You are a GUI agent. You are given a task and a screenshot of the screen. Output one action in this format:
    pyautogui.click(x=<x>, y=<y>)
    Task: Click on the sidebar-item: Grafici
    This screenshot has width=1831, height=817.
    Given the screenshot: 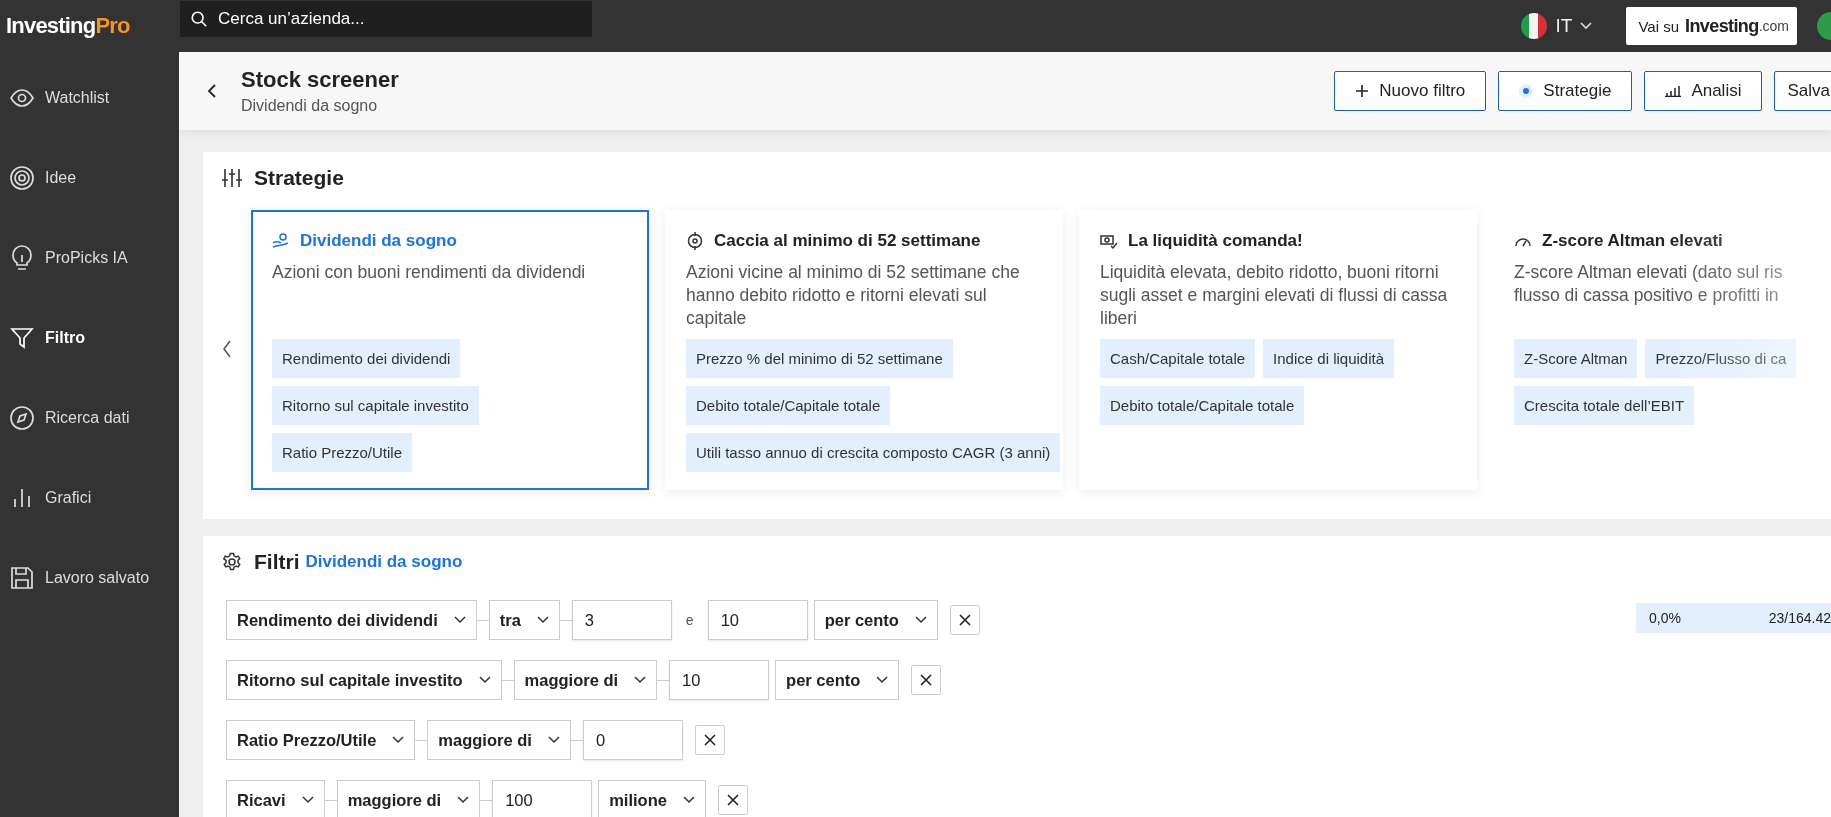 What is the action you would take?
    pyautogui.click(x=89, y=498)
    